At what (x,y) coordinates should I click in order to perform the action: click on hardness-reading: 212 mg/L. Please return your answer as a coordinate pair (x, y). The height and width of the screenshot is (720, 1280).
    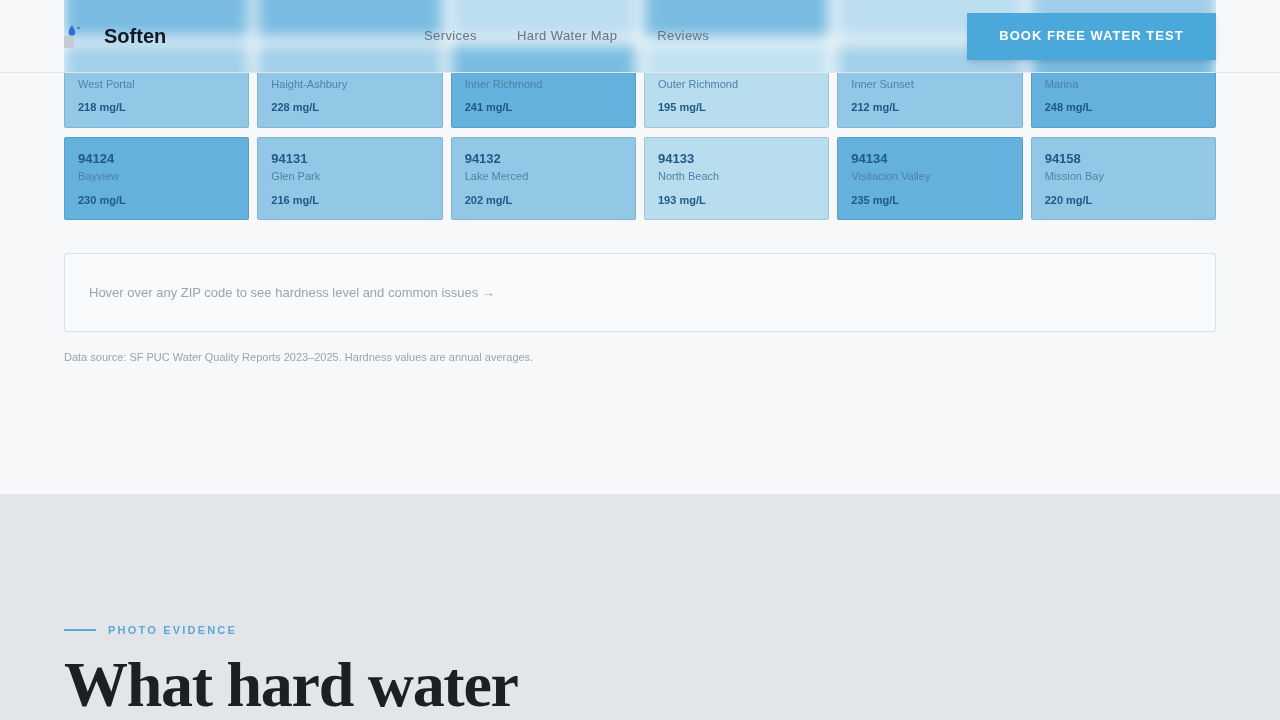
    Looking at the image, I should click on (875, 107).